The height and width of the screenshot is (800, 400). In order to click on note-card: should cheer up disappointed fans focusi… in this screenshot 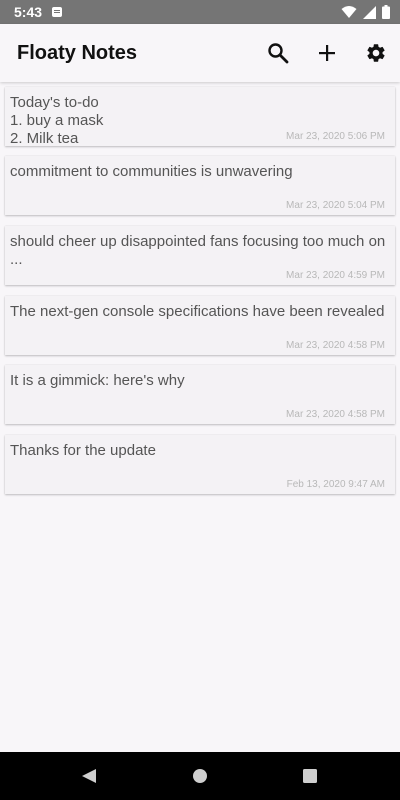, I will do `click(200, 255)`.